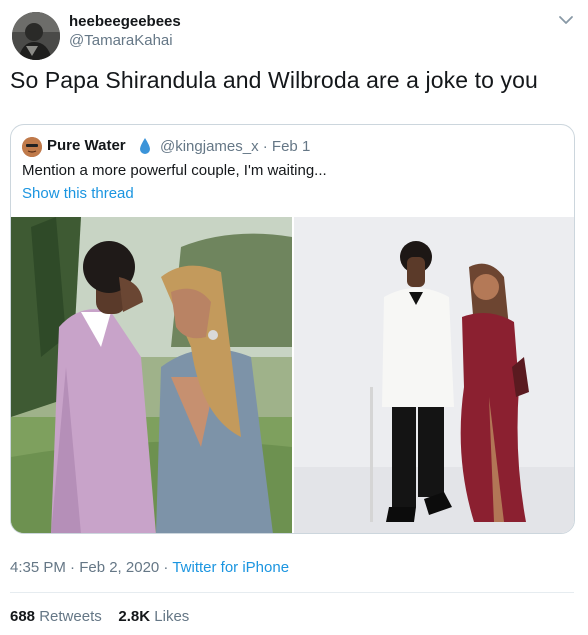  Describe the element at coordinates (86, 145) in the screenshot. I see `quoted-display-name: Pure Water` at that location.